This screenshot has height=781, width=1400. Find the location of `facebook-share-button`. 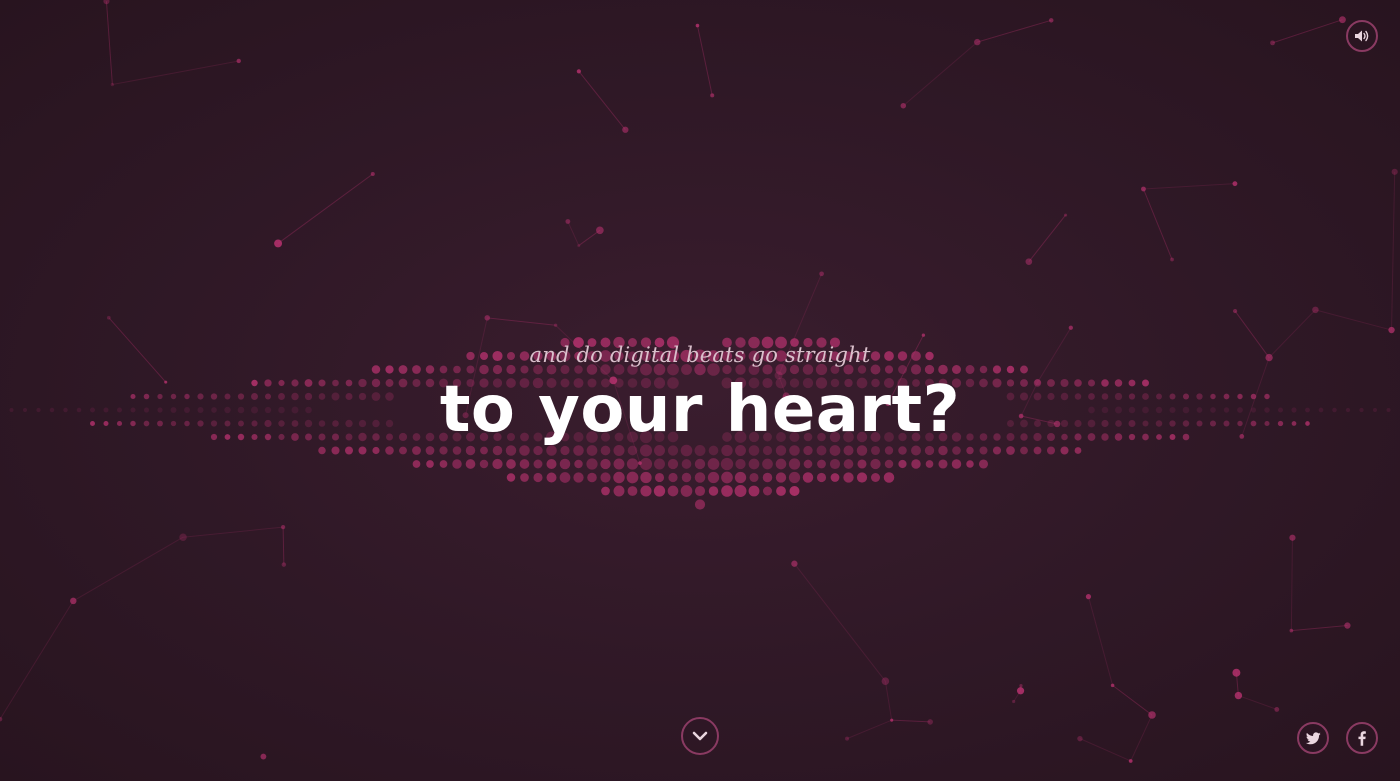

facebook-share-button is located at coordinates (1362, 738).